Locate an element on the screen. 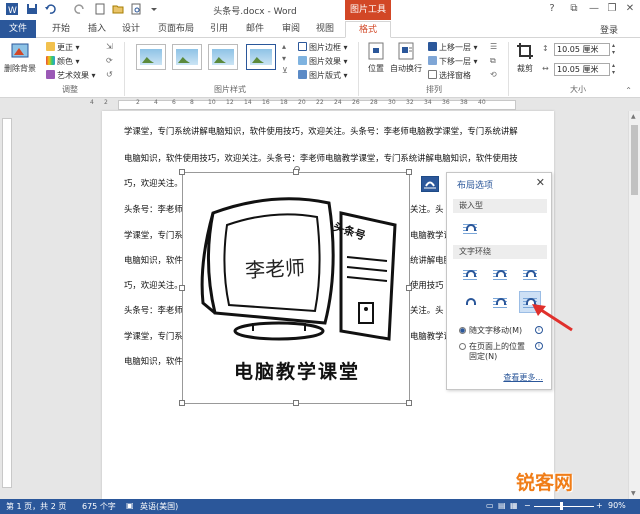 This screenshot has width=640, height=514. zoom-level: 90% is located at coordinates (617, 505).